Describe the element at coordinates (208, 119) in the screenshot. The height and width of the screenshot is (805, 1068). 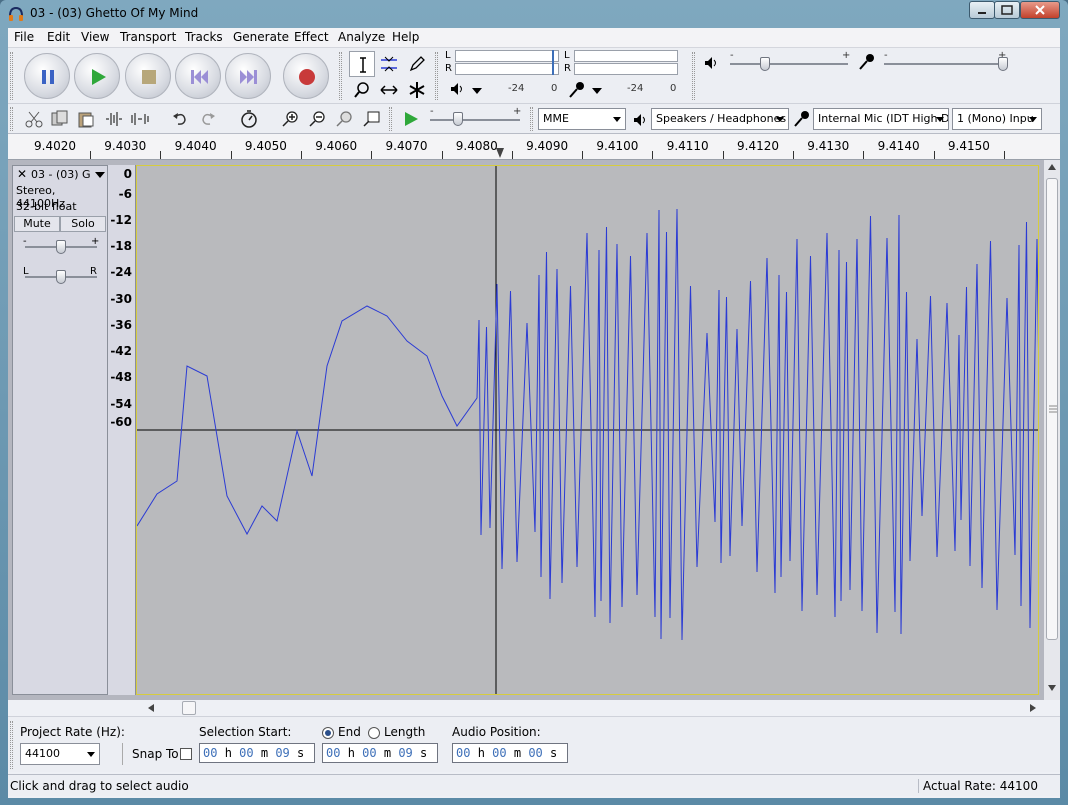
I see `redo-button` at that location.